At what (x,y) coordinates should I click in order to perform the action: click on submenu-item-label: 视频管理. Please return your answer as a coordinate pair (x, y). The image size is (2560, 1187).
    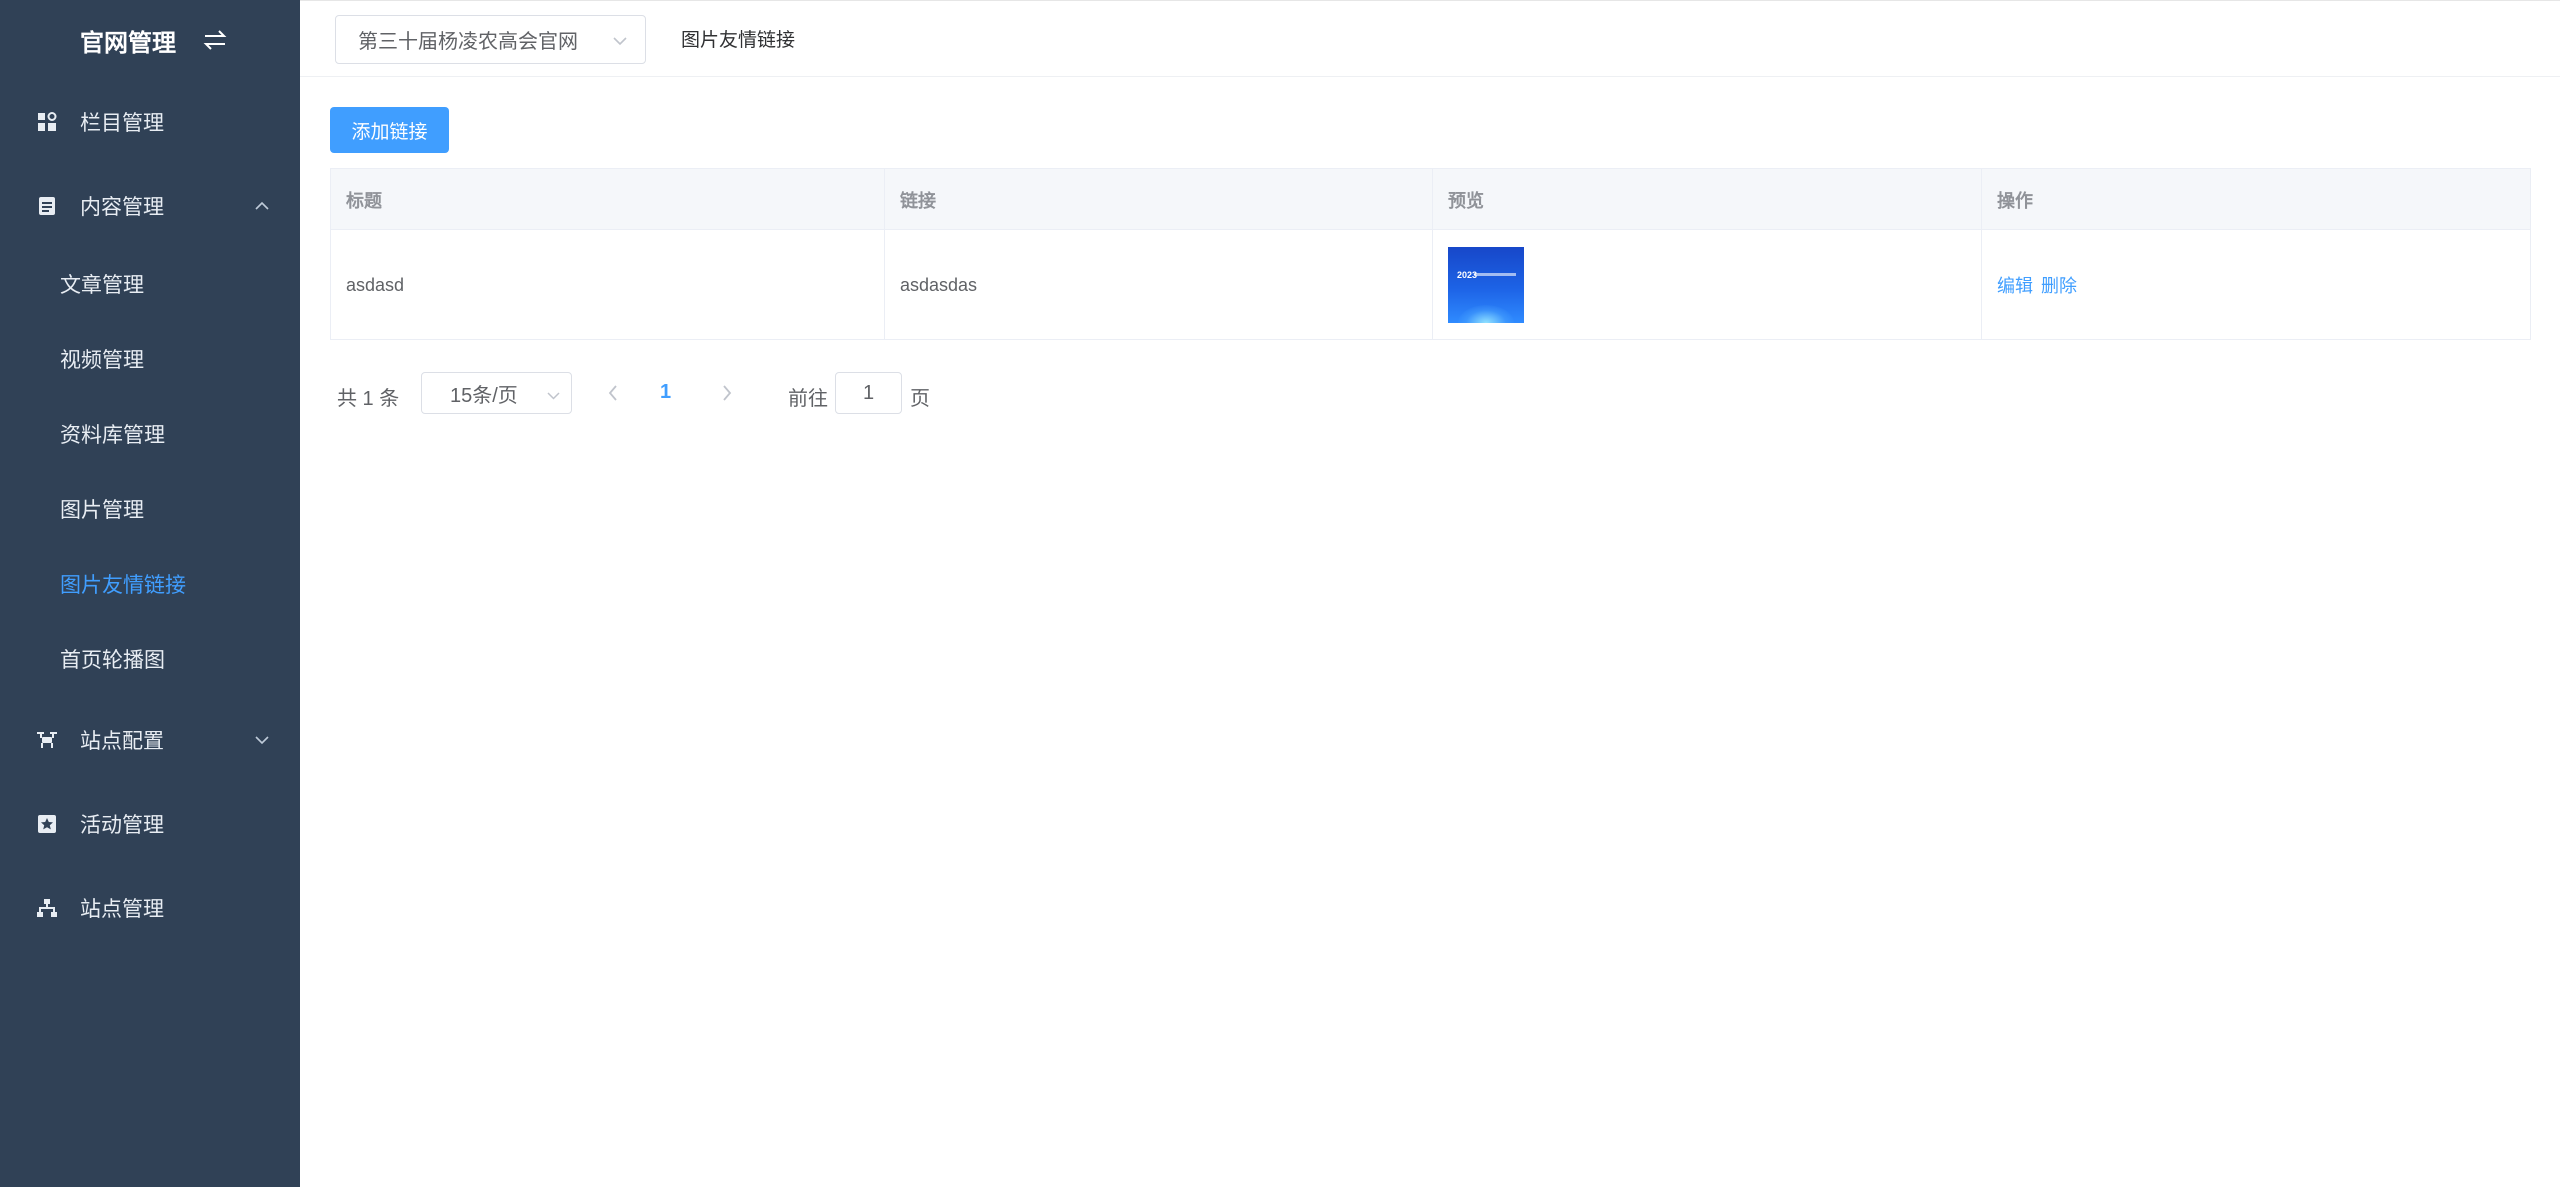
    Looking at the image, I should click on (102, 360).